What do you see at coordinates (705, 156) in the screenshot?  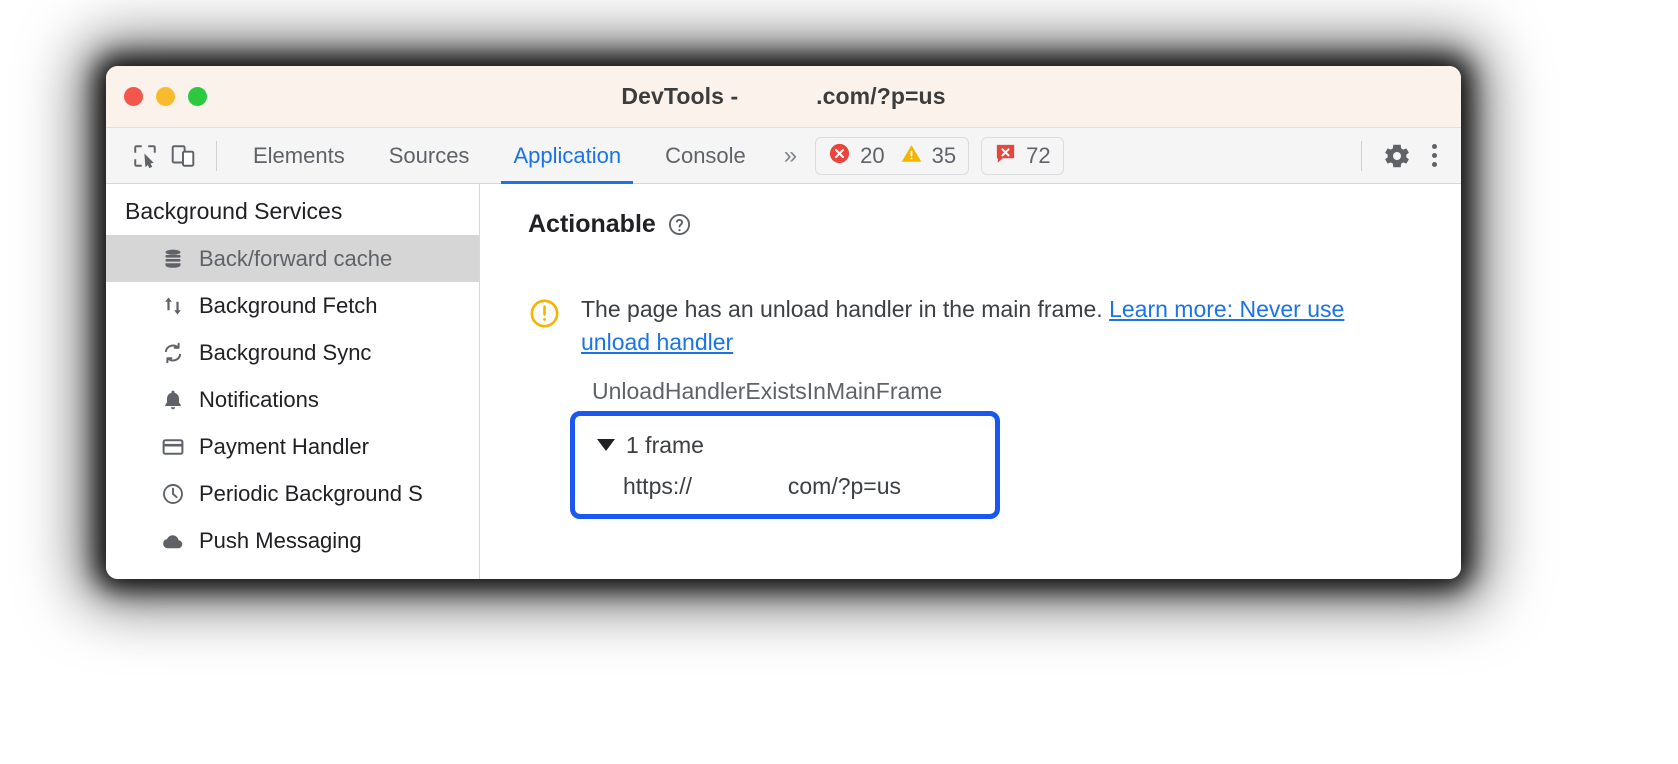 I see `tab-console: Console` at bounding box center [705, 156].